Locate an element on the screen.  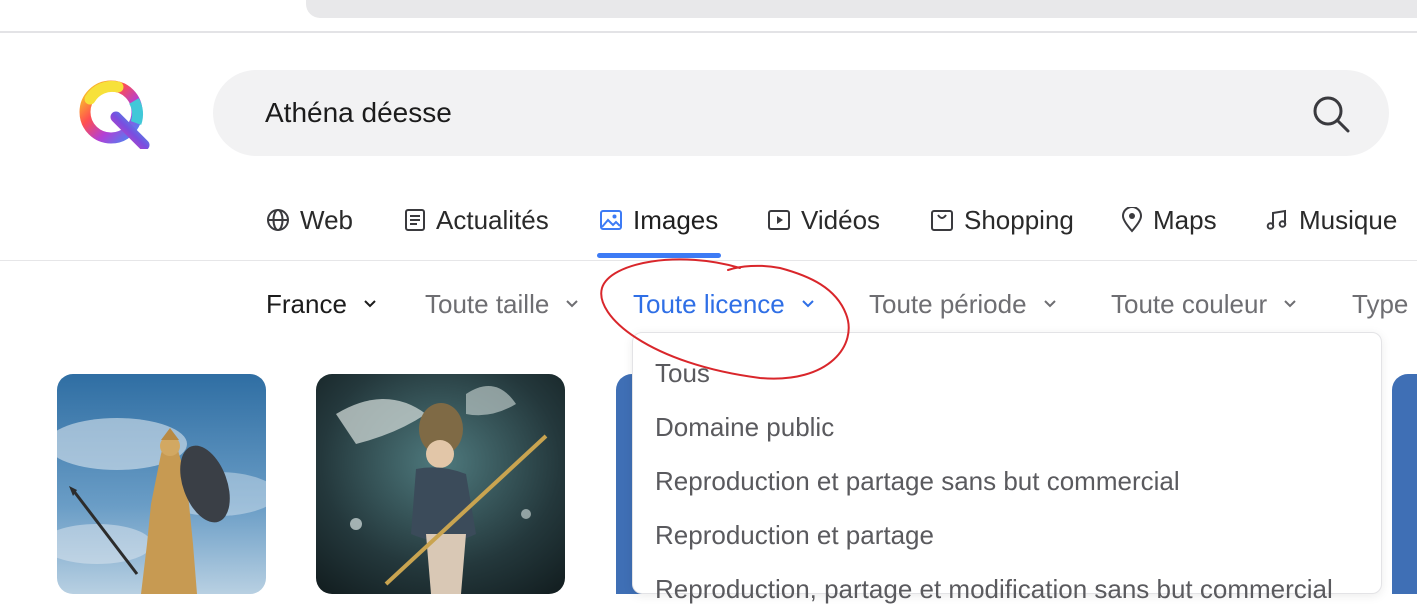
tab-videos: Vidéos is located at coordinates (823, 220).